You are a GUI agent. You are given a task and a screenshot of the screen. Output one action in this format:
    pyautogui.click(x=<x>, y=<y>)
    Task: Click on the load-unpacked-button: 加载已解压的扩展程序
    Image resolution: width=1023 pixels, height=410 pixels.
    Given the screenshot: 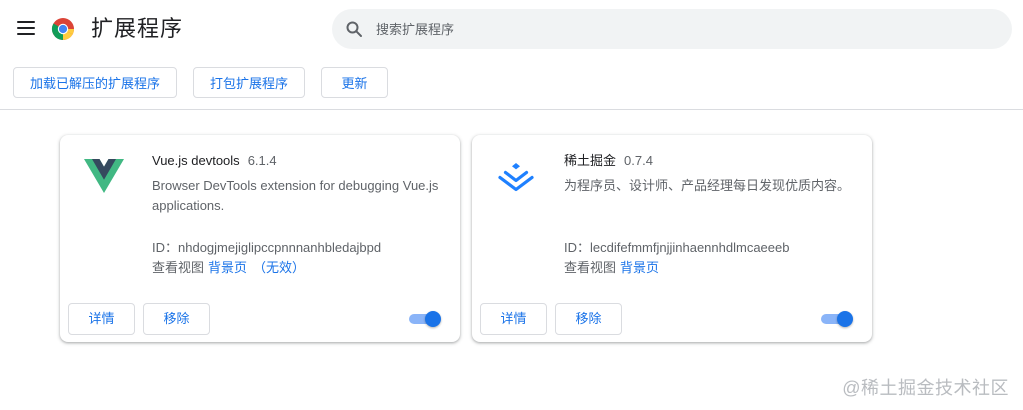 What is the action you would take?
    pyautogui.click(x=95, y=82)
    